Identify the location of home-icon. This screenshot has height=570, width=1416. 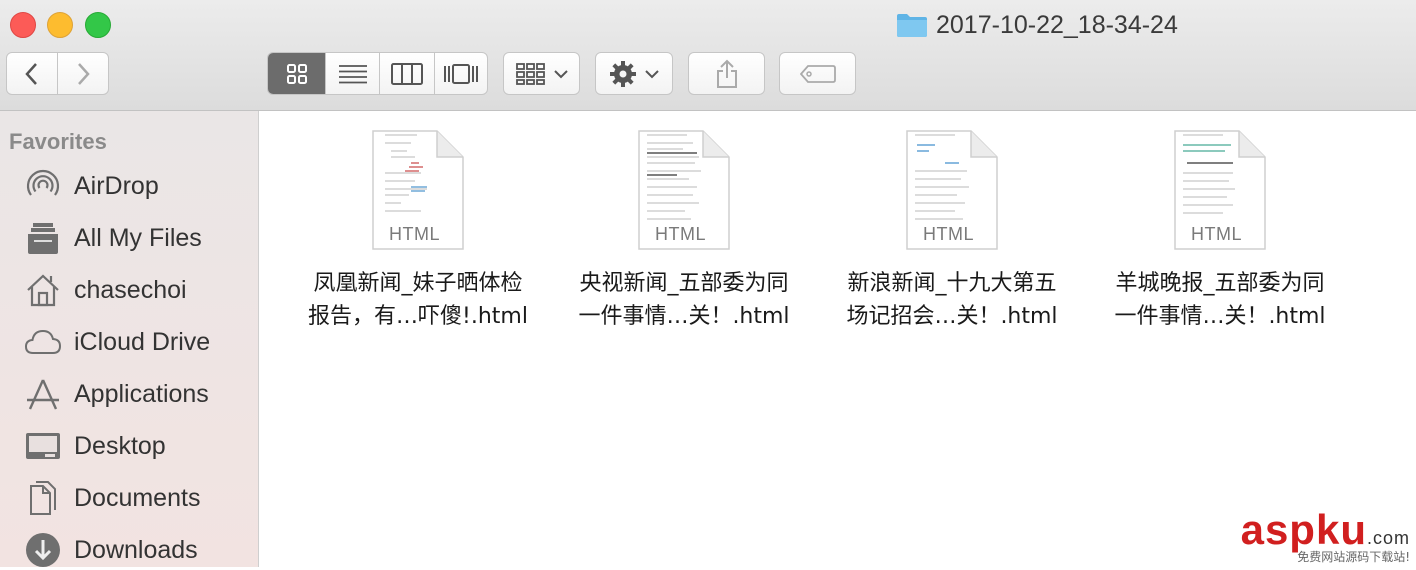
(43, 290).